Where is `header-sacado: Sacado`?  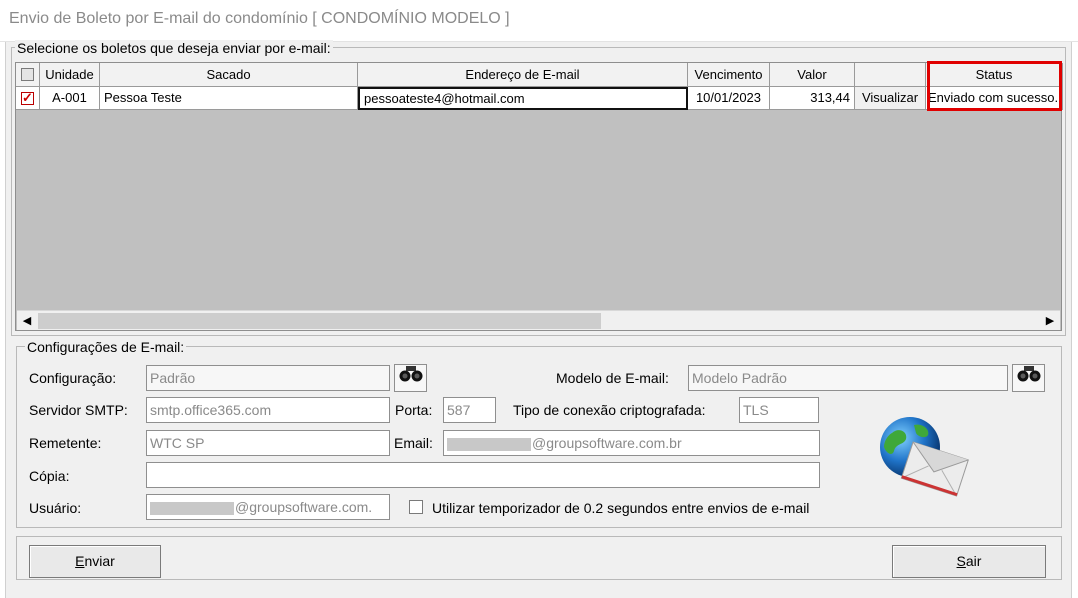 header-sacado: Sacado is located at coordinates (229, 75).